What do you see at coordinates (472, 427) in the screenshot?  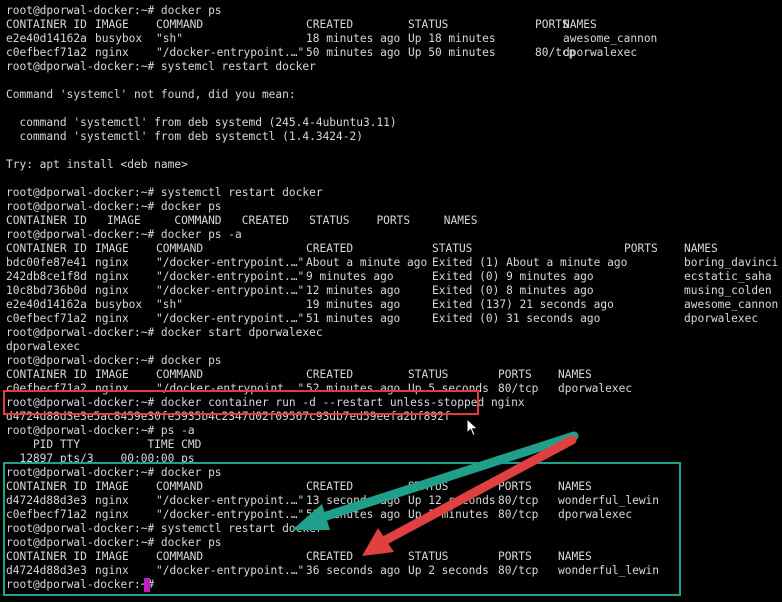 I see `mouse-pointer-icon` at bounding box center [472, 427].